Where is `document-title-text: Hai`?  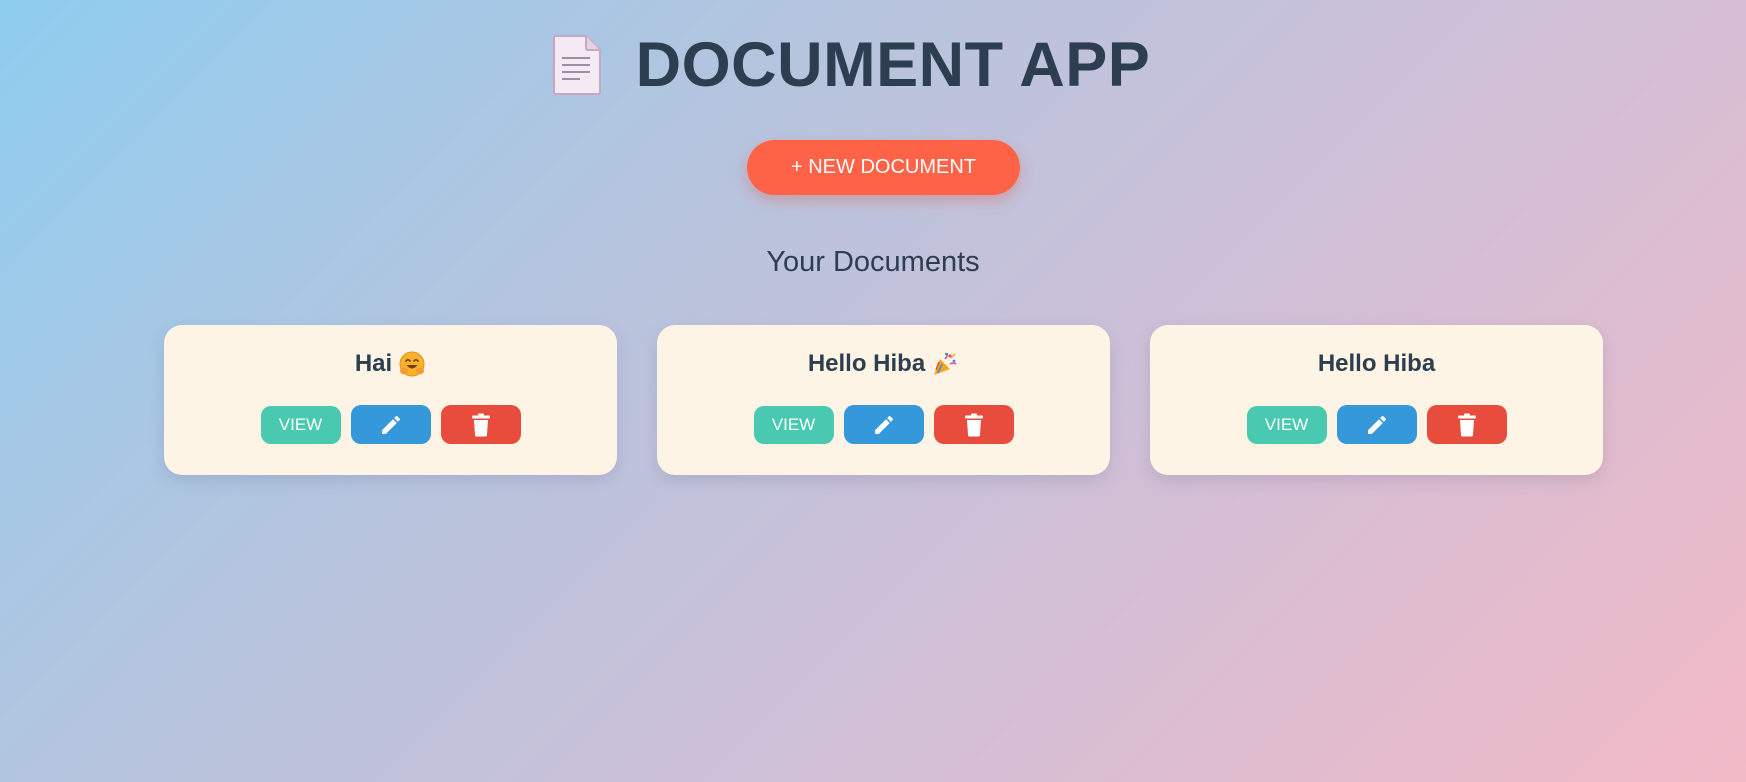
document-title-text: Hai is located at coordinates (373, 363).